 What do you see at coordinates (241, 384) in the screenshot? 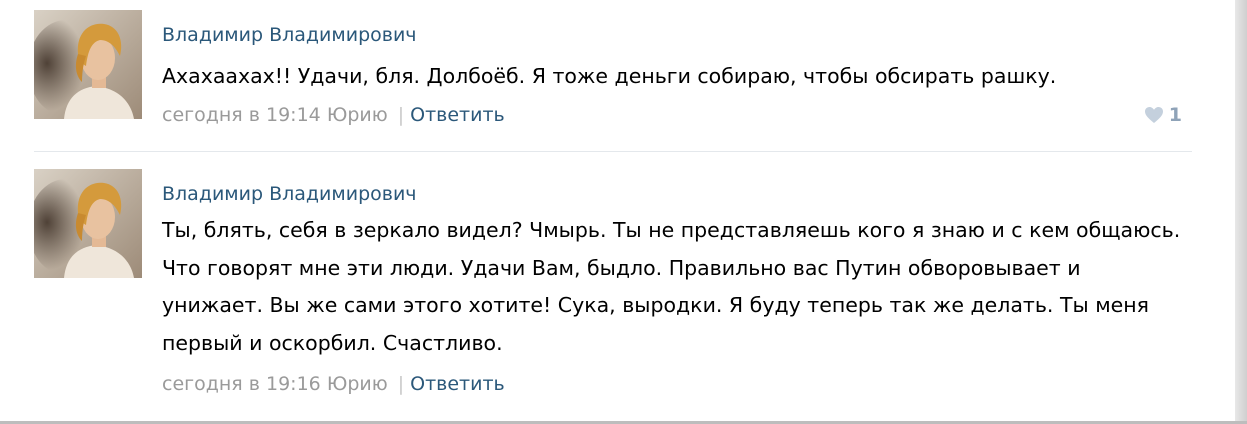
I see `comment-time: сегодня в 19:16` at bounding box center [241, 384].